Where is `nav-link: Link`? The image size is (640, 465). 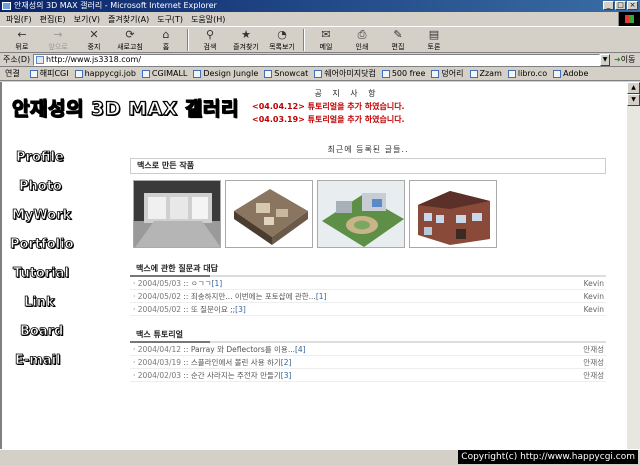
nav-link: Link is located at coordinates (42, 309).